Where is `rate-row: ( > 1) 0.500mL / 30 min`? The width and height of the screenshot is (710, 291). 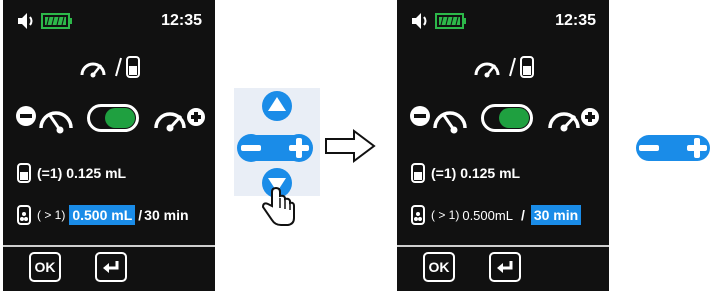 rate-row: ( > 1) 0.500mL / 30 min is located at coordinates (496, 215).